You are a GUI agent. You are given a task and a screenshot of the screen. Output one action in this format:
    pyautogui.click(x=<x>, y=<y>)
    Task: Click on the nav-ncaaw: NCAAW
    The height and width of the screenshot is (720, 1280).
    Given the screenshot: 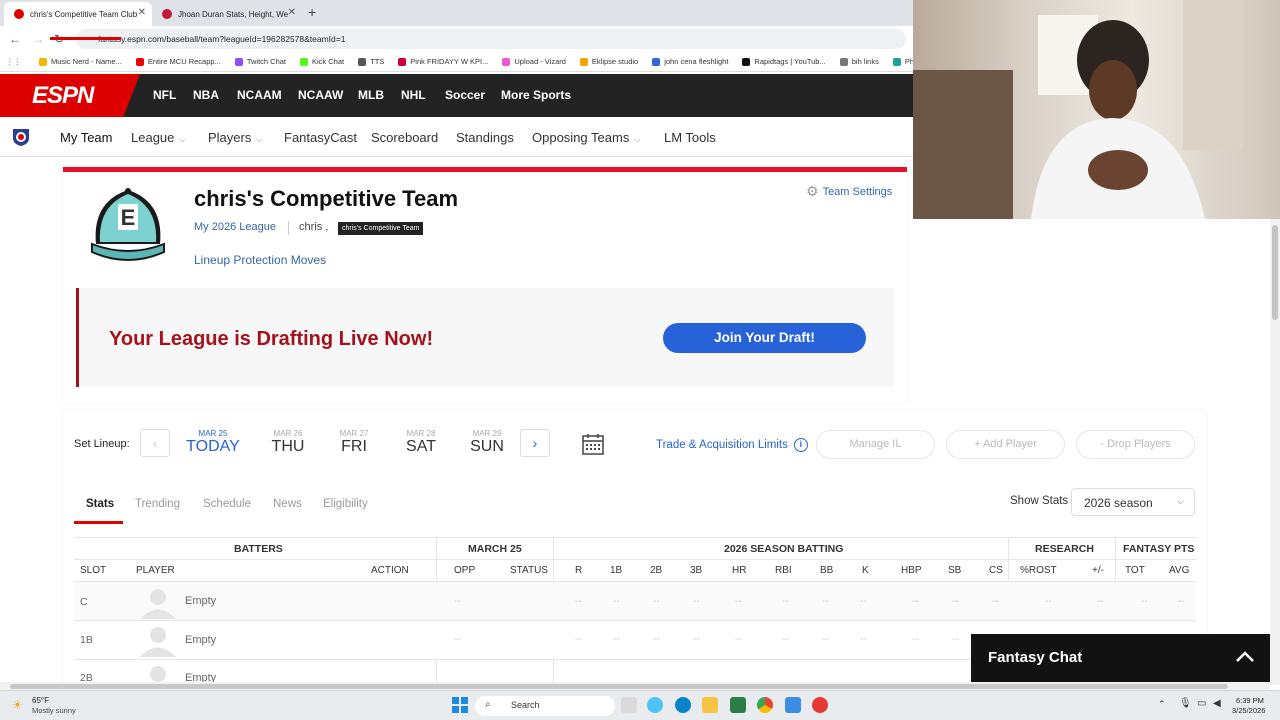 What is the action you would take?
    pyautogui.click(x=320, y=95)
    